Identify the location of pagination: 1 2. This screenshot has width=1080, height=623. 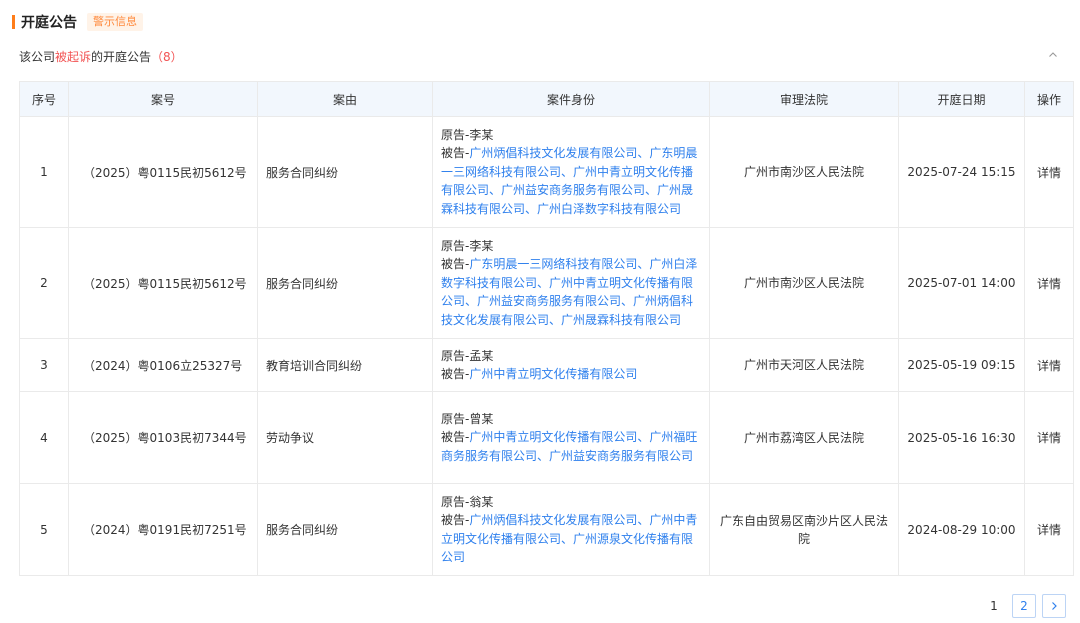
(1024, 606).